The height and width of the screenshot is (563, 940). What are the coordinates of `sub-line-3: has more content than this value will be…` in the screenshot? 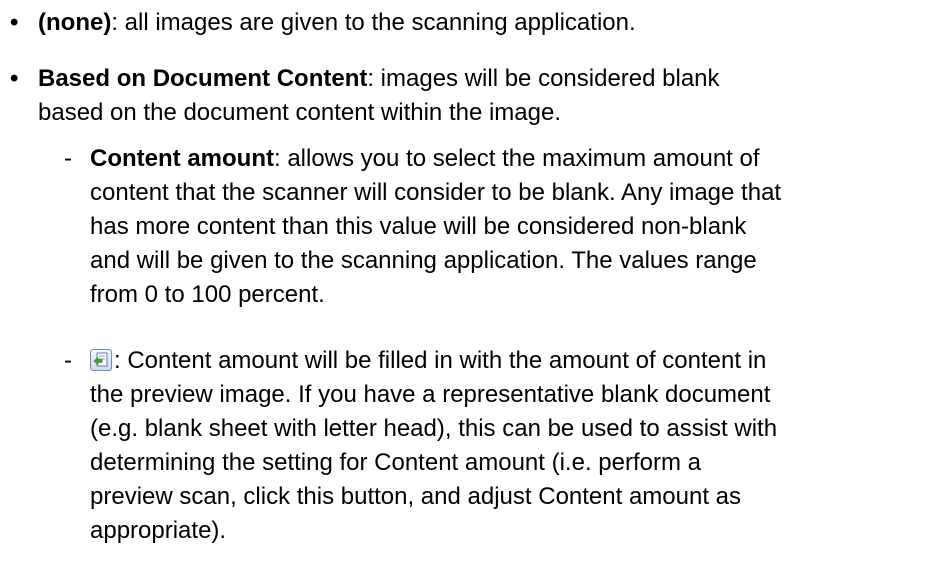 It's located at (418, 226).